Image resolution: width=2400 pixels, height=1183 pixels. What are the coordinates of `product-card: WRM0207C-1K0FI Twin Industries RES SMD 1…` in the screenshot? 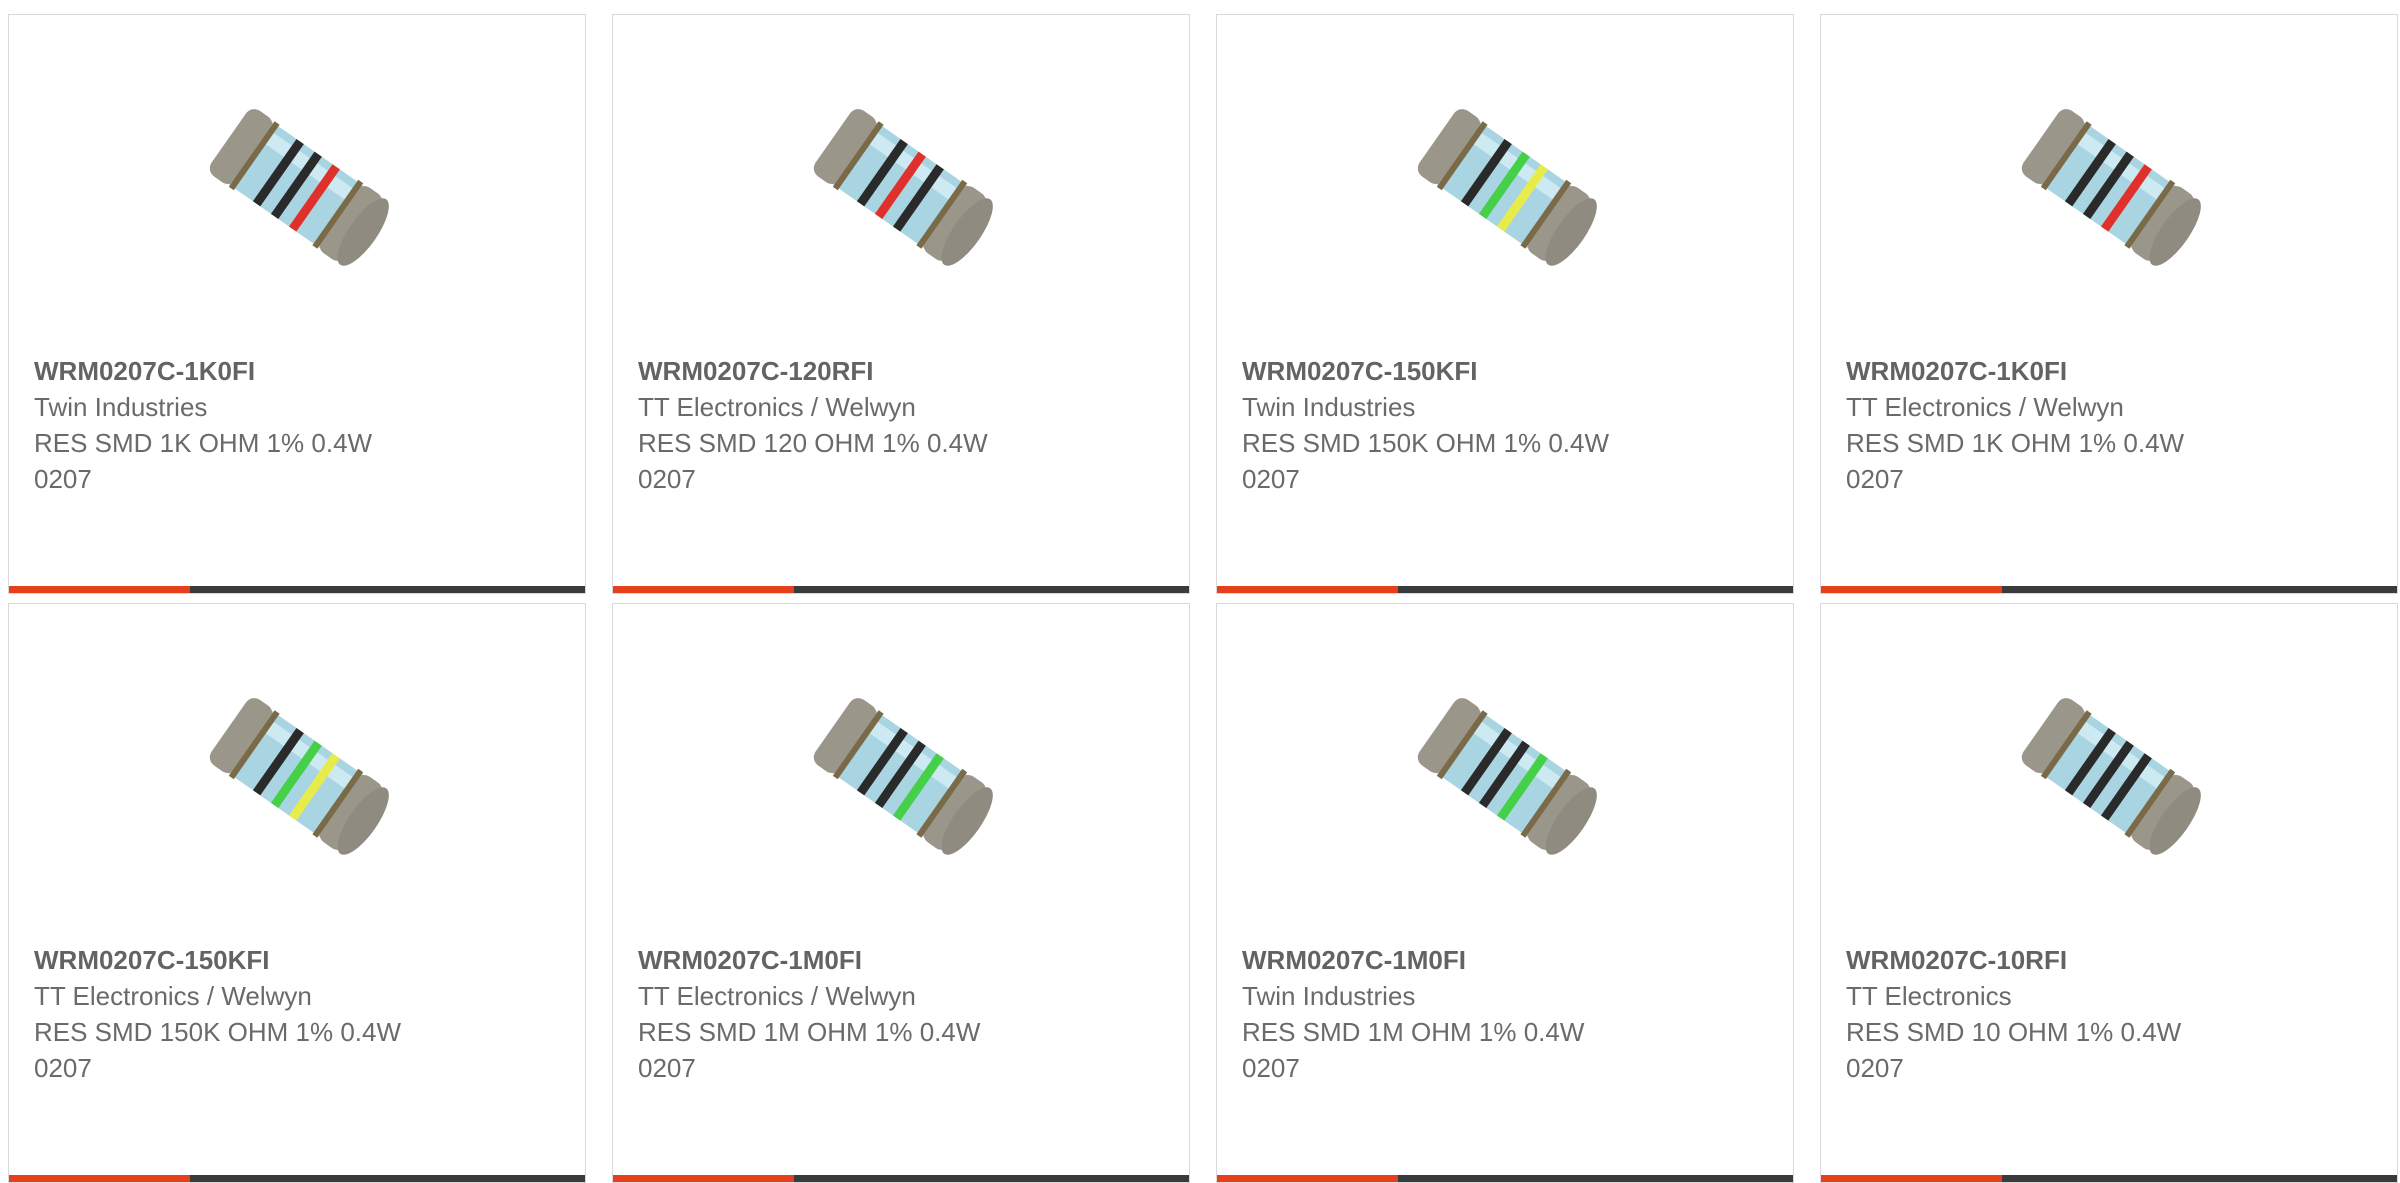 It's located at (297, 304).